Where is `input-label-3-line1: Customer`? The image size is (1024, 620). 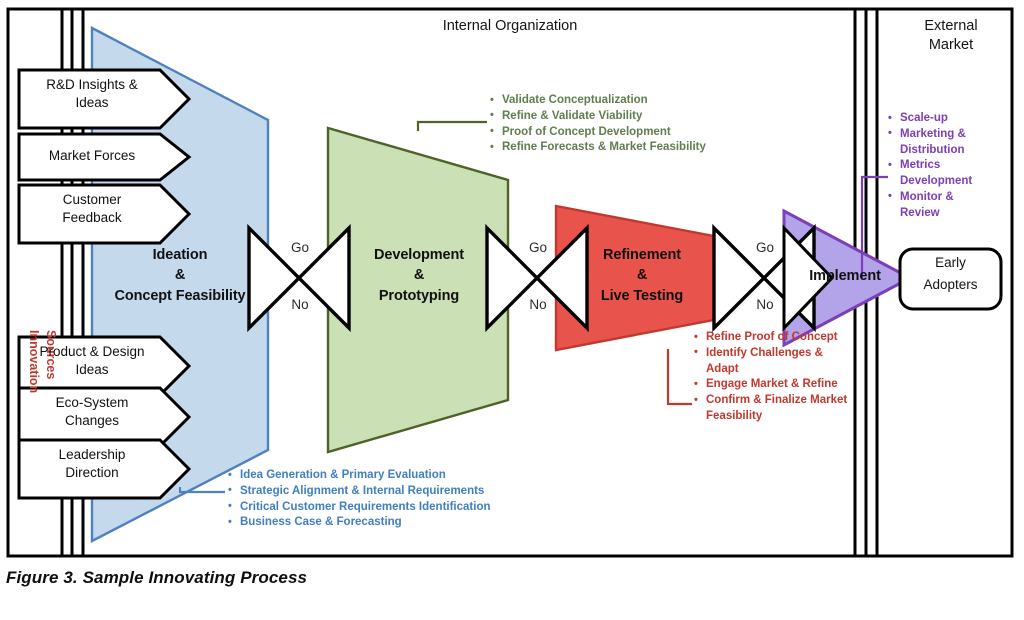
input-label-3-line1: Customer is located at coordinates (92, 199).